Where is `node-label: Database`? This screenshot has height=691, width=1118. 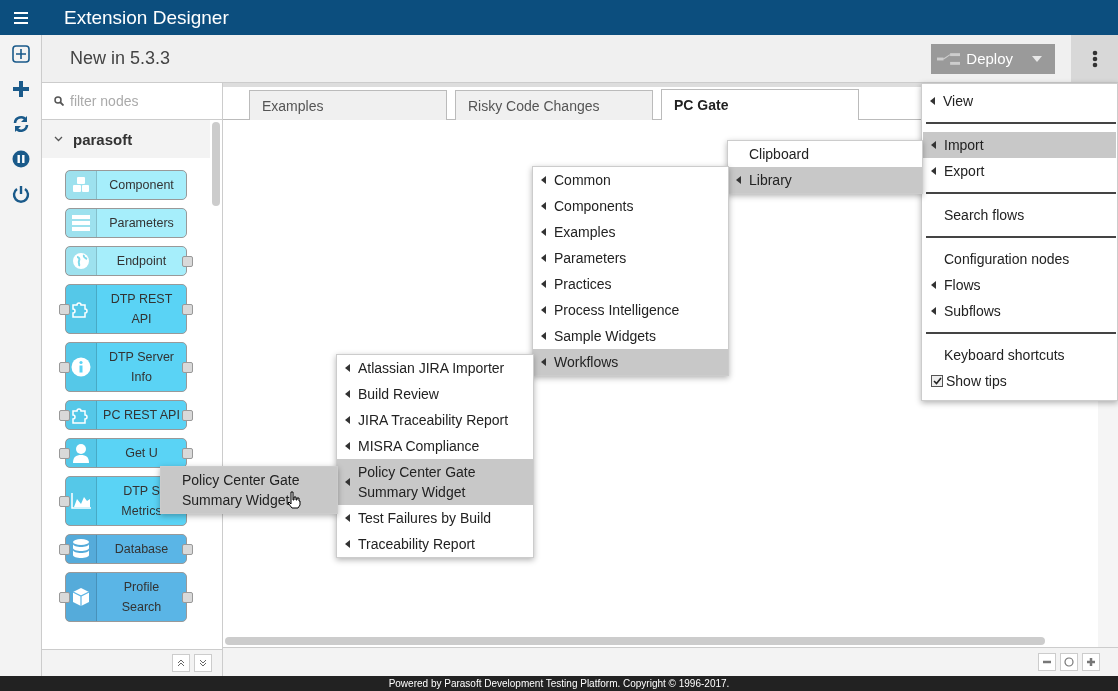
node-label: Database is located at coordinates (141, 549).